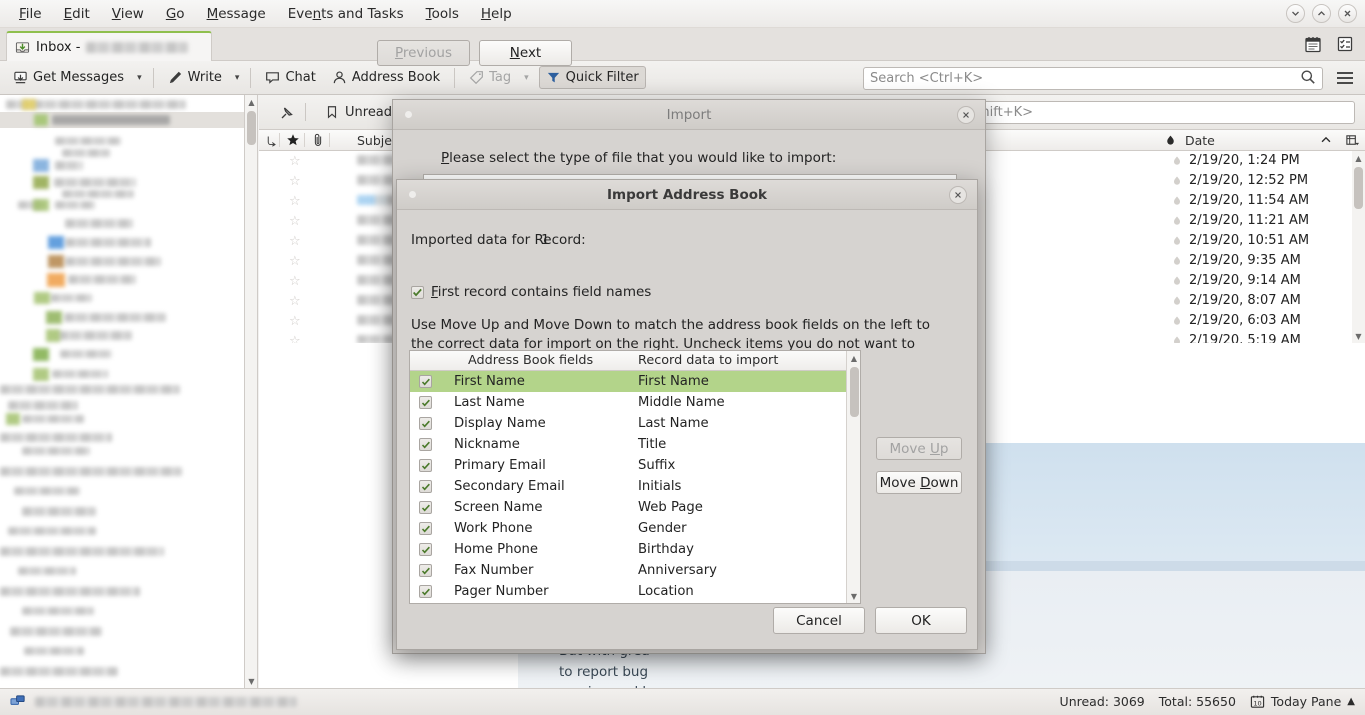 This screenshot has height=715, width=1365. Describe the element at coordinates (423, 53) in the screenshot. I see `previous-button: Previous` at that location.